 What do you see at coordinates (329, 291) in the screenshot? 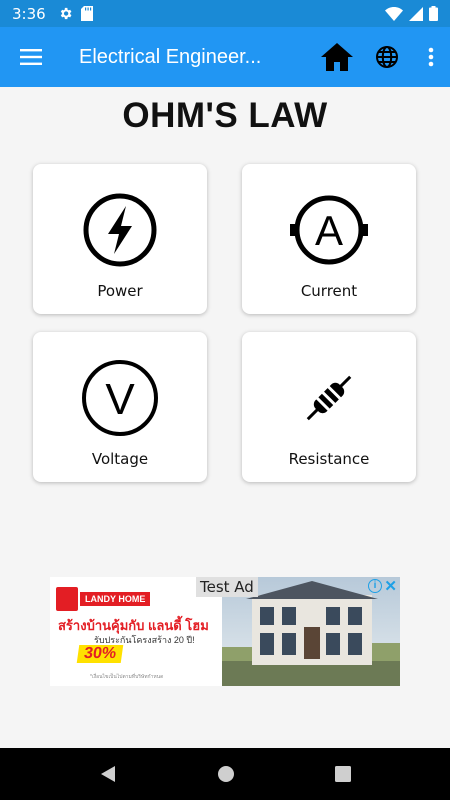
I see `current-label: Current` at bounding box center [329, 291].